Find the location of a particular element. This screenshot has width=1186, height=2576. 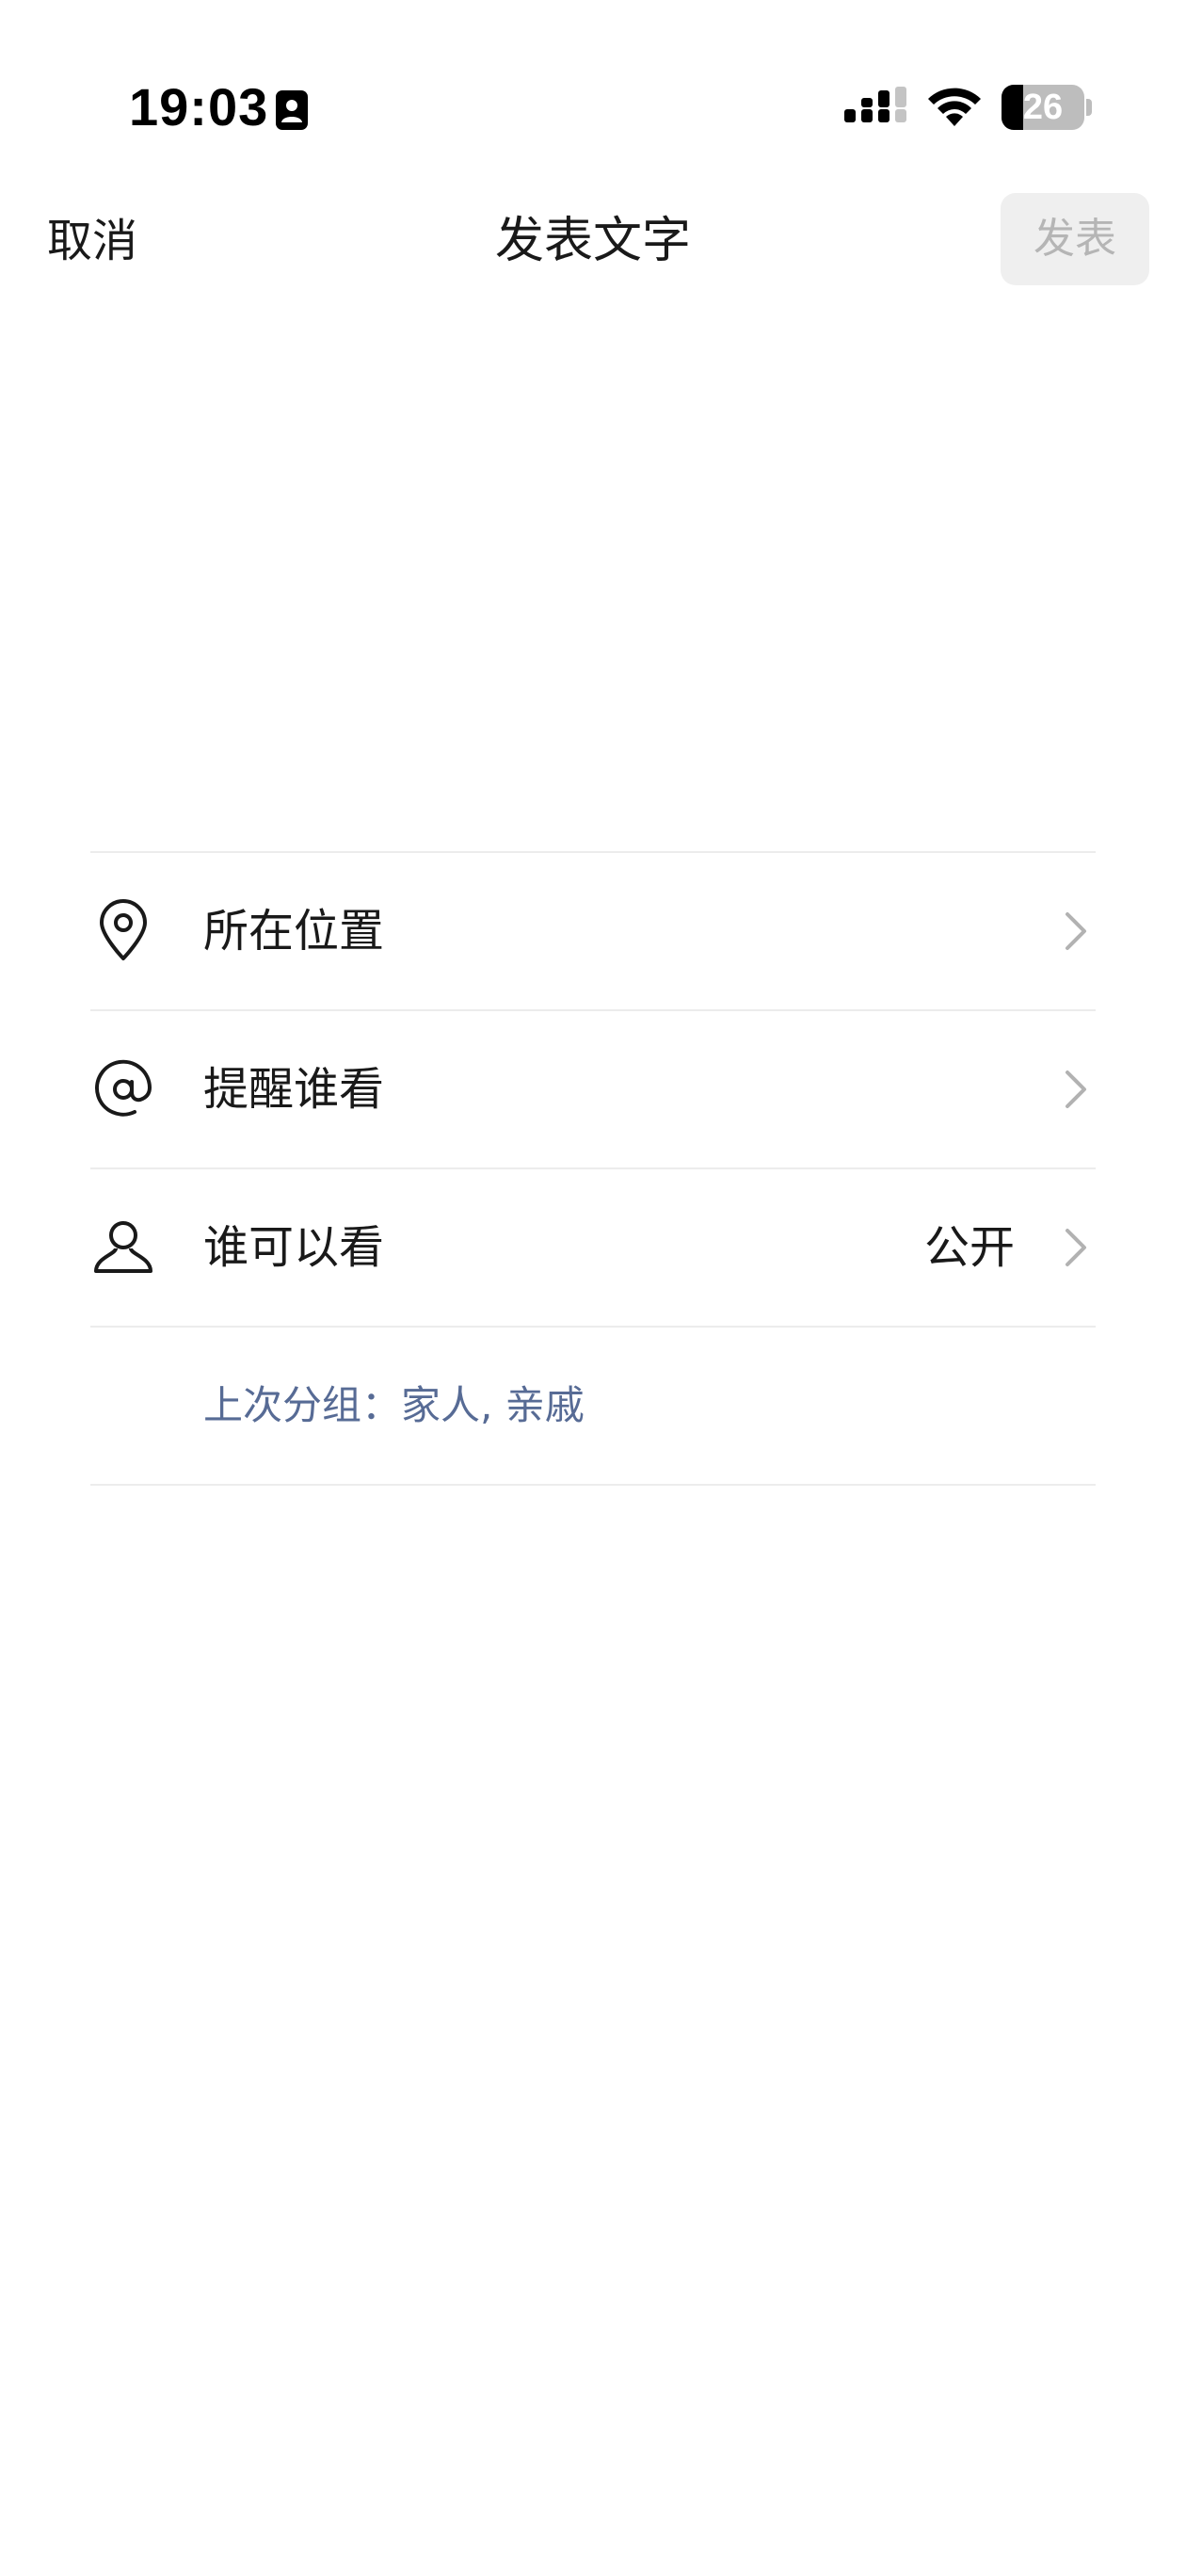

status-time: 19:03 is located at coordinates (199, 107).